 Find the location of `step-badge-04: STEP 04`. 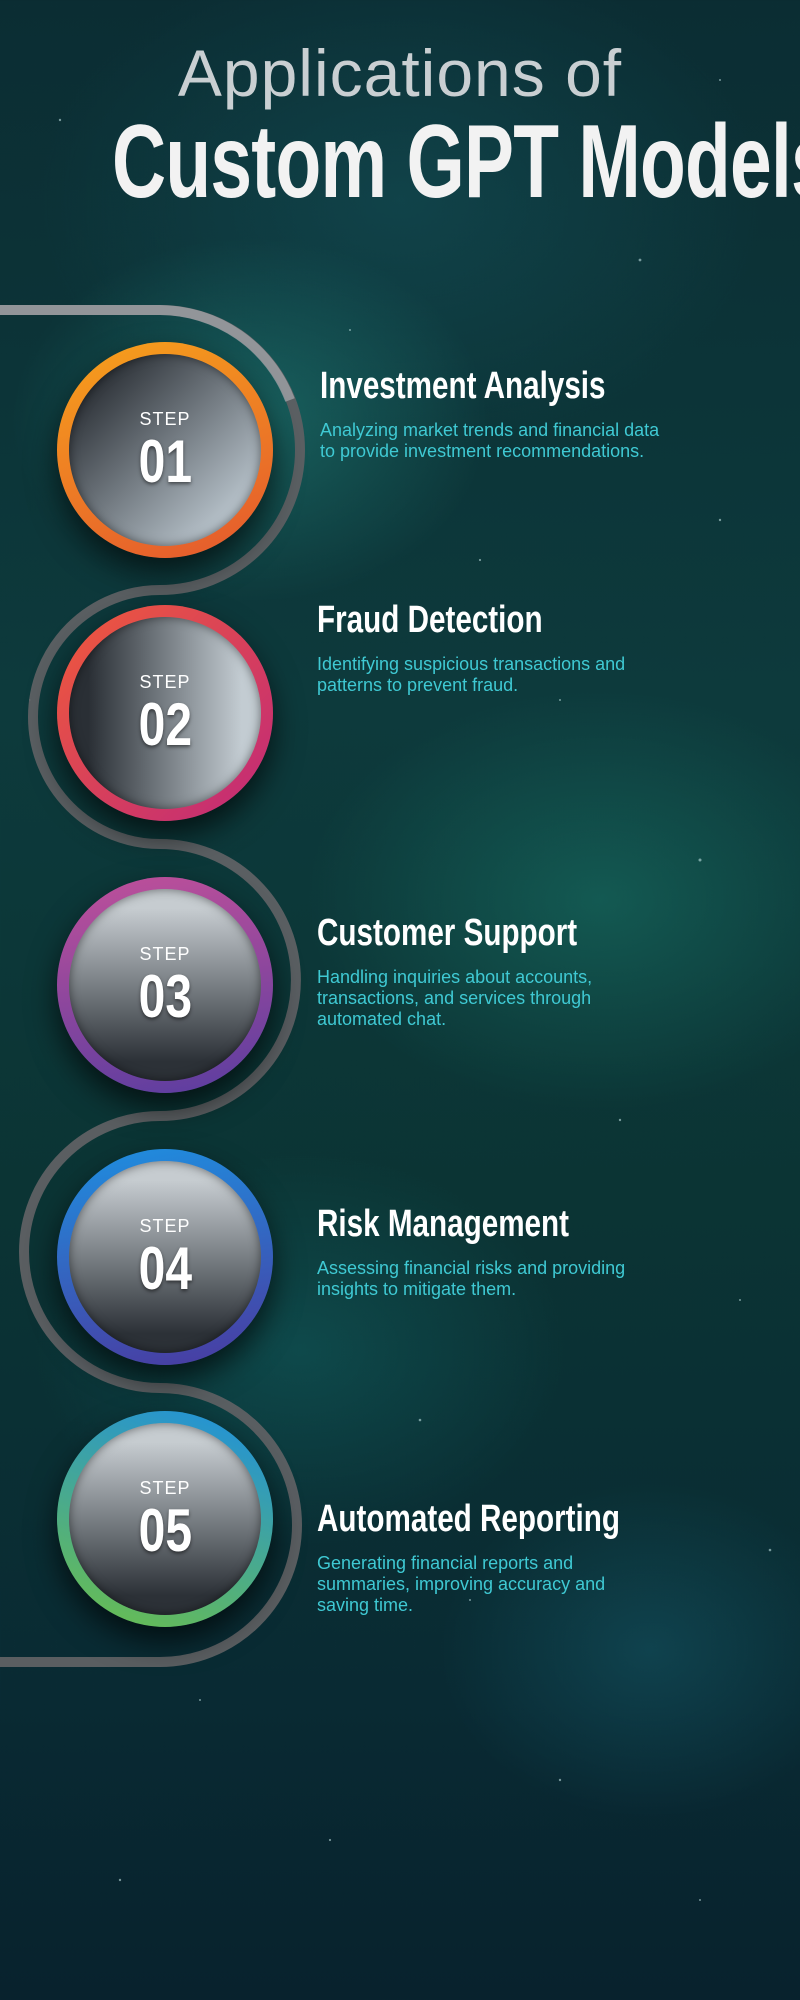

step-badge-04: STEP 04 is located at coordinates (165, 1257).